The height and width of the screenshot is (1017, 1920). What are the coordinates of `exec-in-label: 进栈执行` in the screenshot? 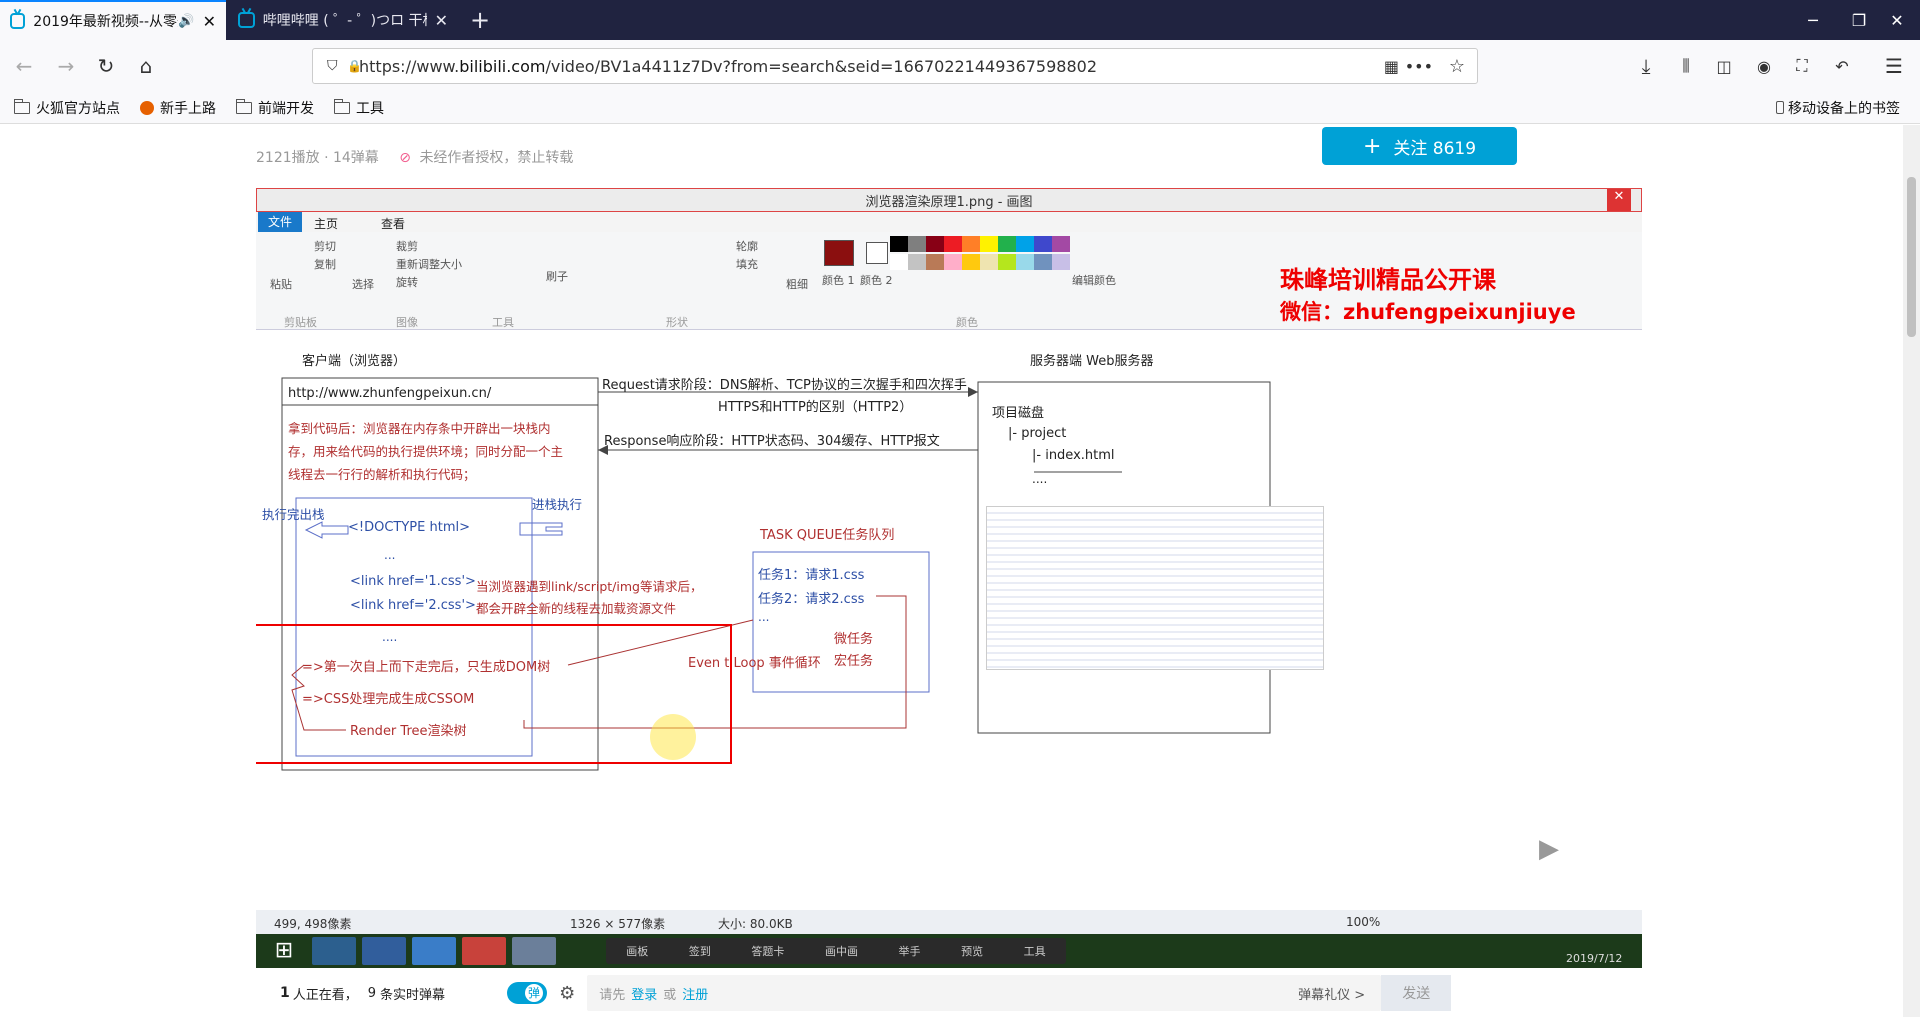 It's located at (557, 504).